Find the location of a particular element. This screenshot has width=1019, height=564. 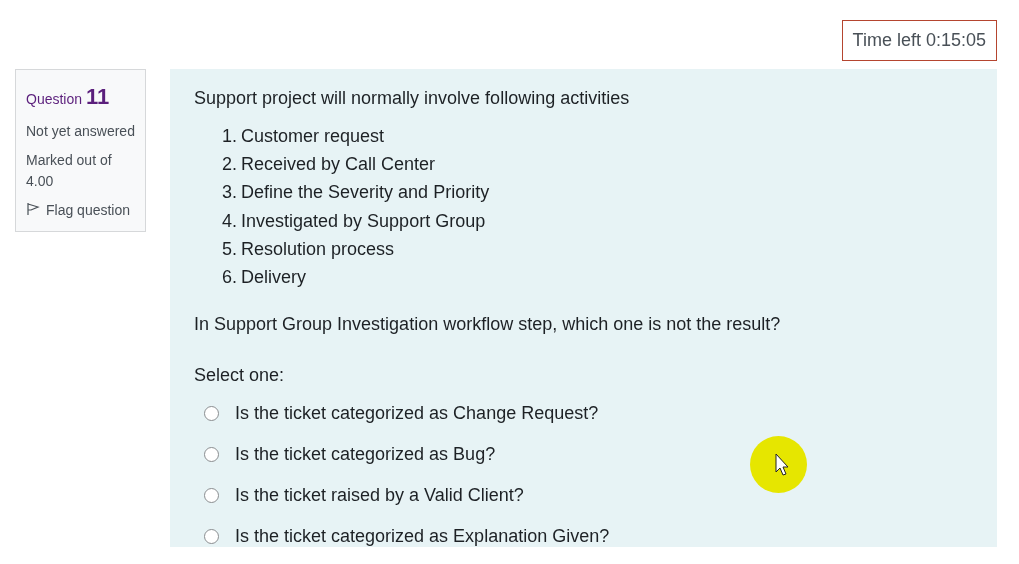

step-number: 4. is located at coordinates (229, 221).